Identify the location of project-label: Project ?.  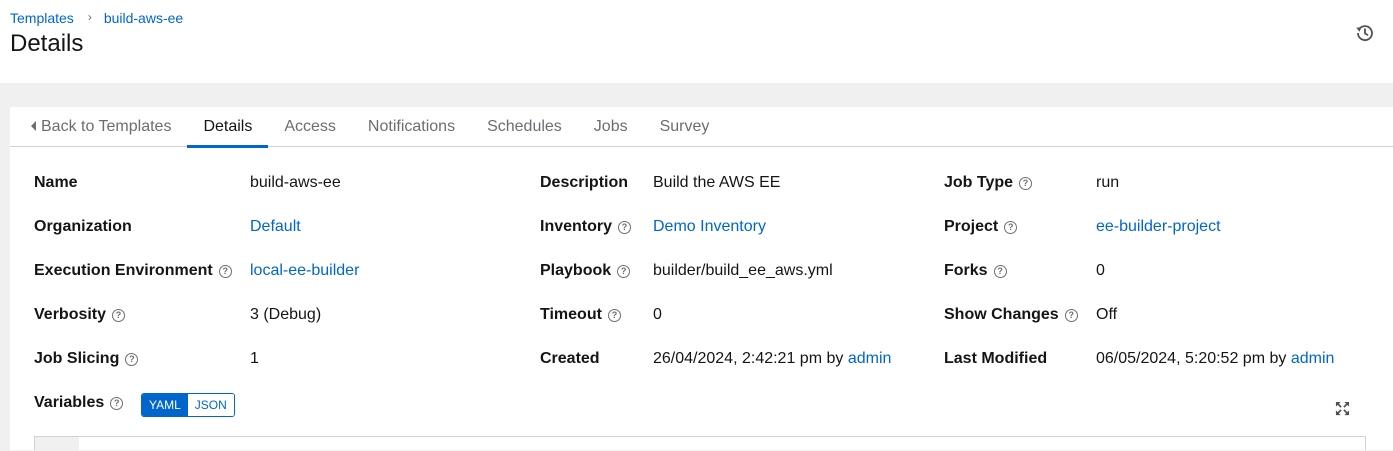
(981, 227).